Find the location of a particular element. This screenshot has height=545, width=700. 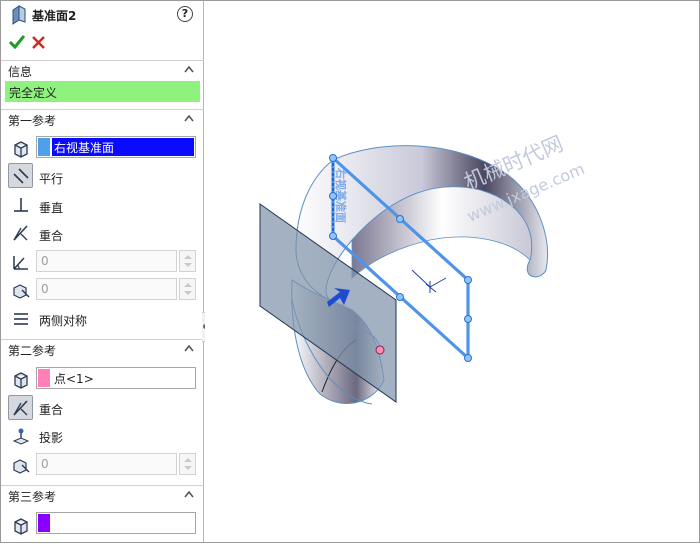

panel-title: 基准面2 is located at coordinates (54, 16).